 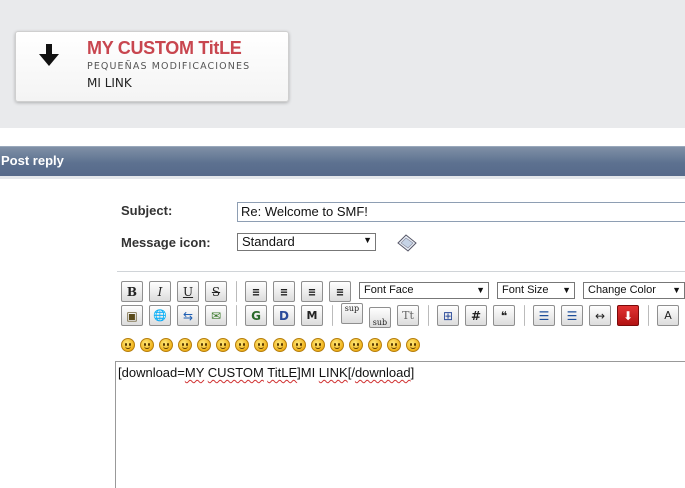 I want to click on bbcode-text: ]MI, so click(x=308, y=372).